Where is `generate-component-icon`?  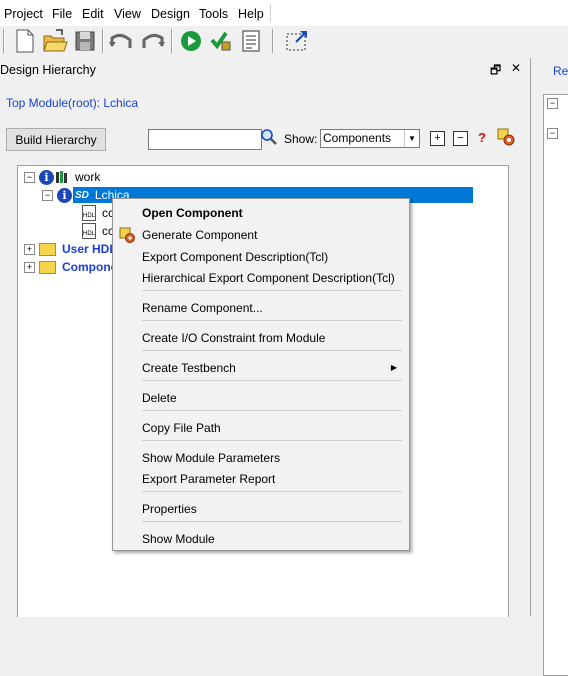 generate-component-icon is located at coordinates (127, 235).